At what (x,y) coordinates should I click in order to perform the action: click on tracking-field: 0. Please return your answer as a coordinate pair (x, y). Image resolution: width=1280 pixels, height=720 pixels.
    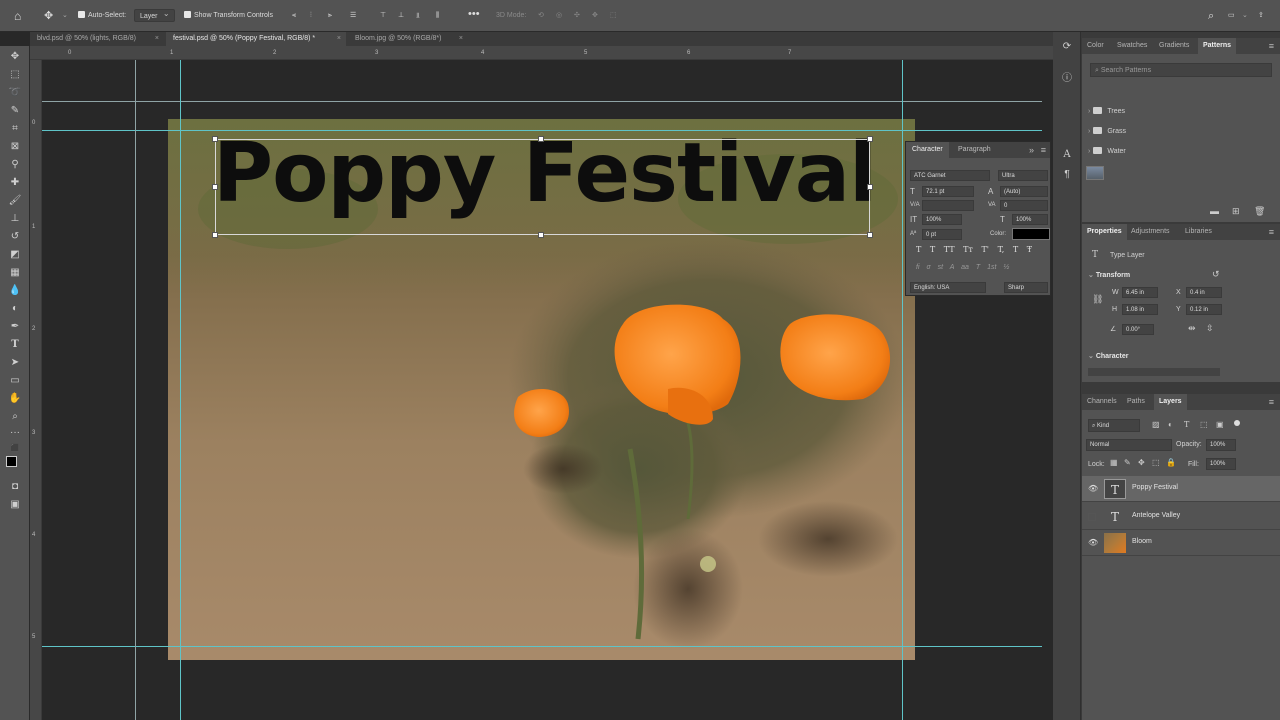
    Looking at the image, I should click on (1024, 205).